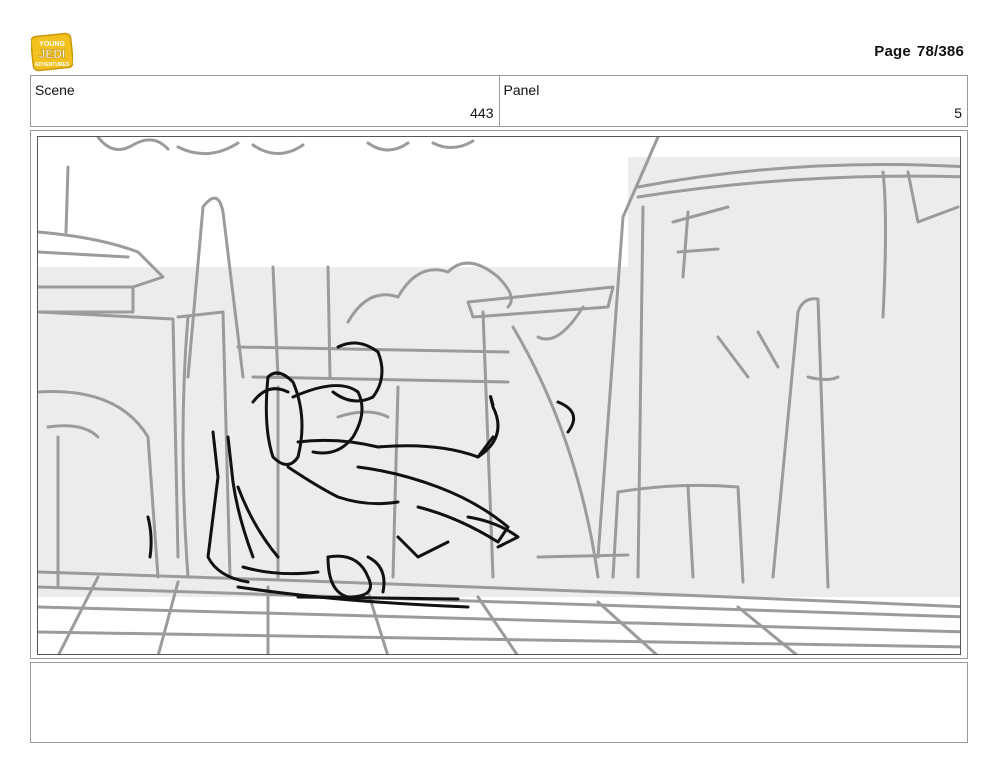 The image size is (1000, 773). What do you see at coordinates (499, 702) in the screenshot?
I see `panel-notes-box` at bounding box center [499, 702].